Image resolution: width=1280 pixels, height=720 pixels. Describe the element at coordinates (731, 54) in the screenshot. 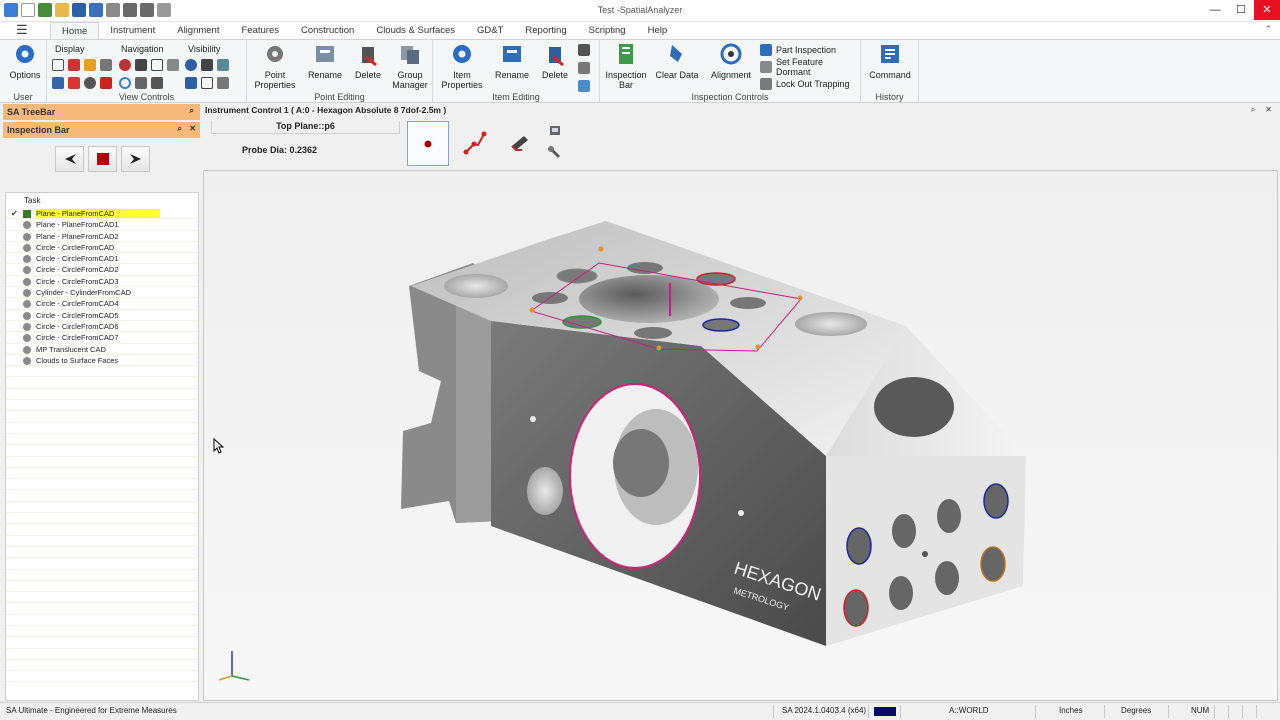

I see `alignment-icon` at that location.